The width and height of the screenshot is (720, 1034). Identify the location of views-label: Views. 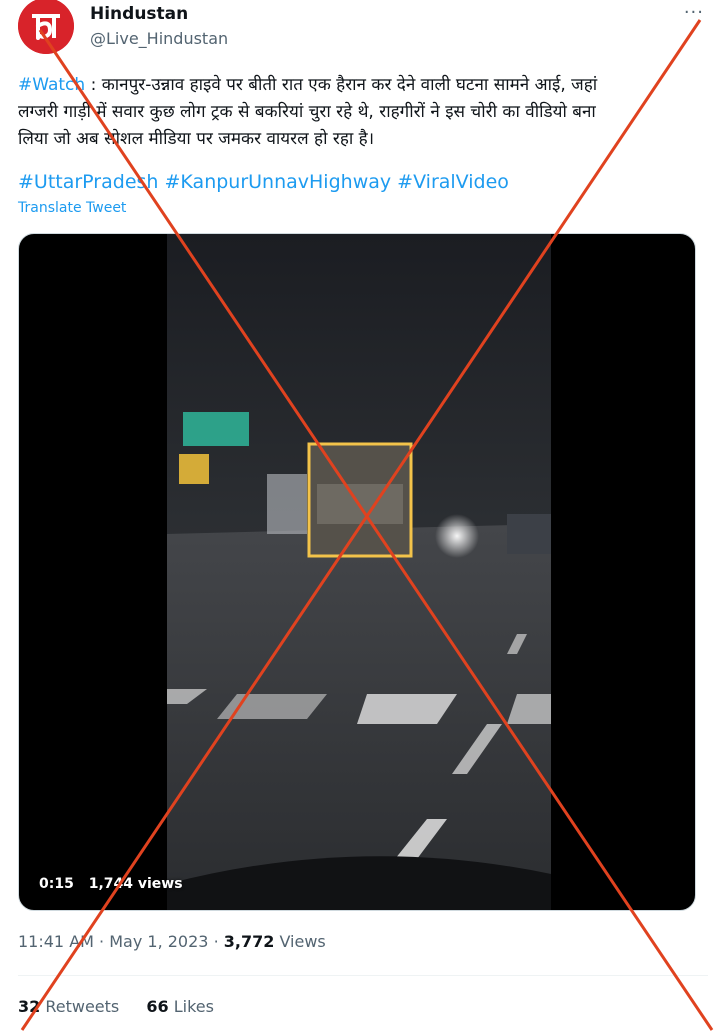
(302, 941).